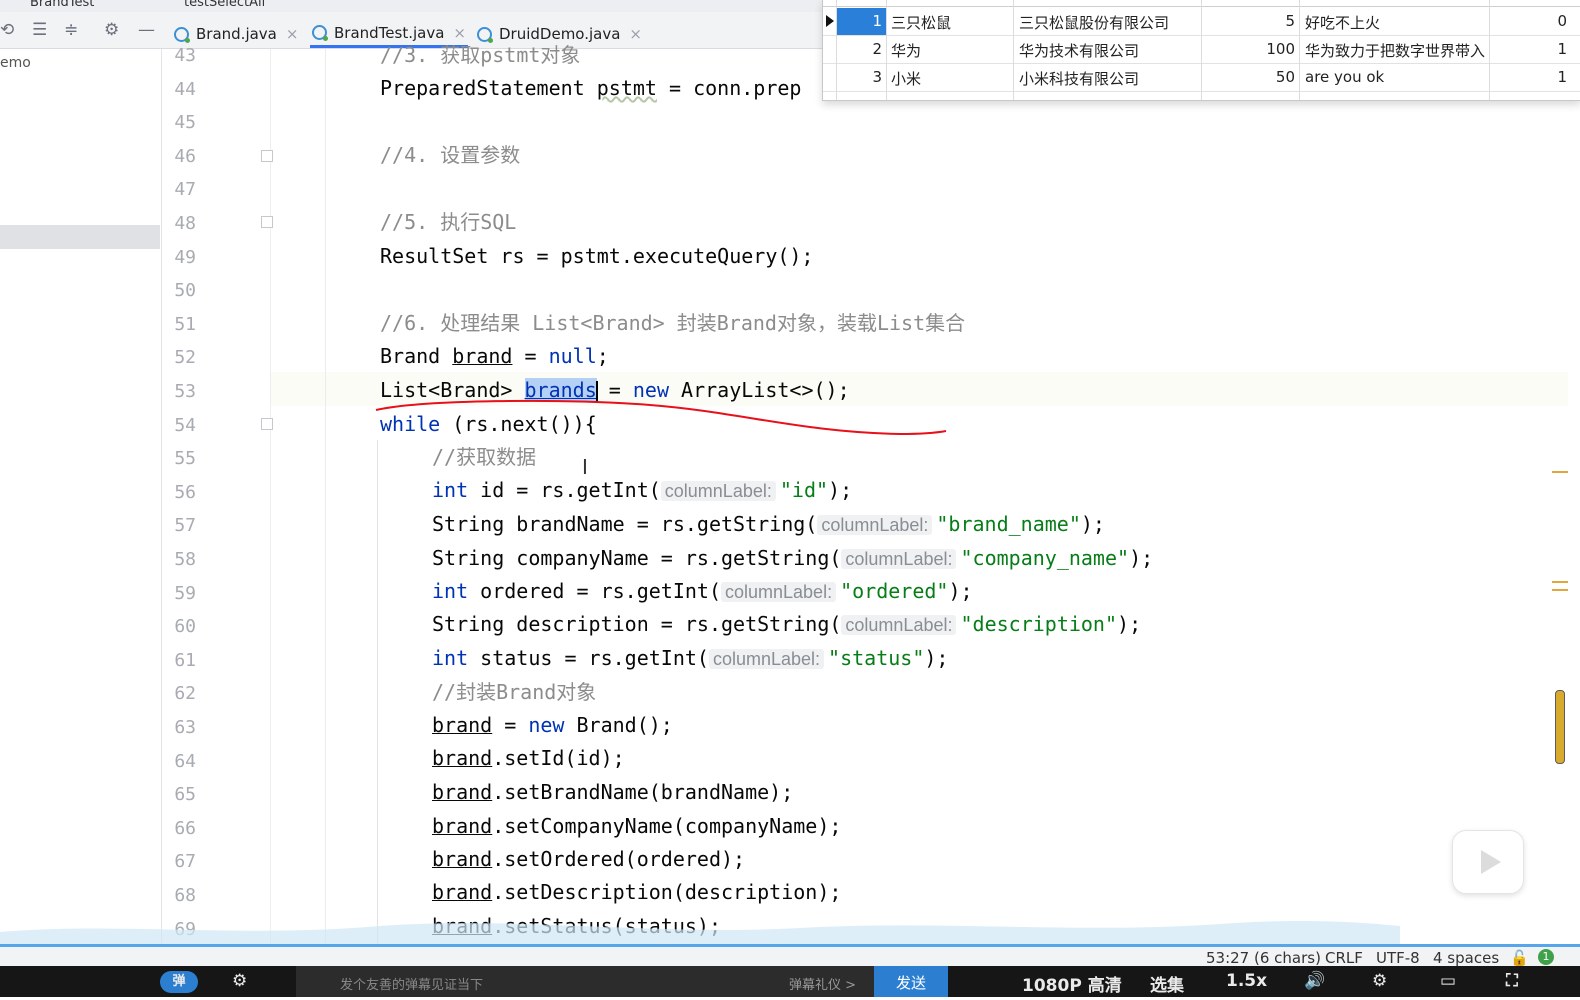  What do you see at coordinates (1398, 958) in the screenshot?
I see `file-encoding: UTF-8` at bounding box center [1398, 958].